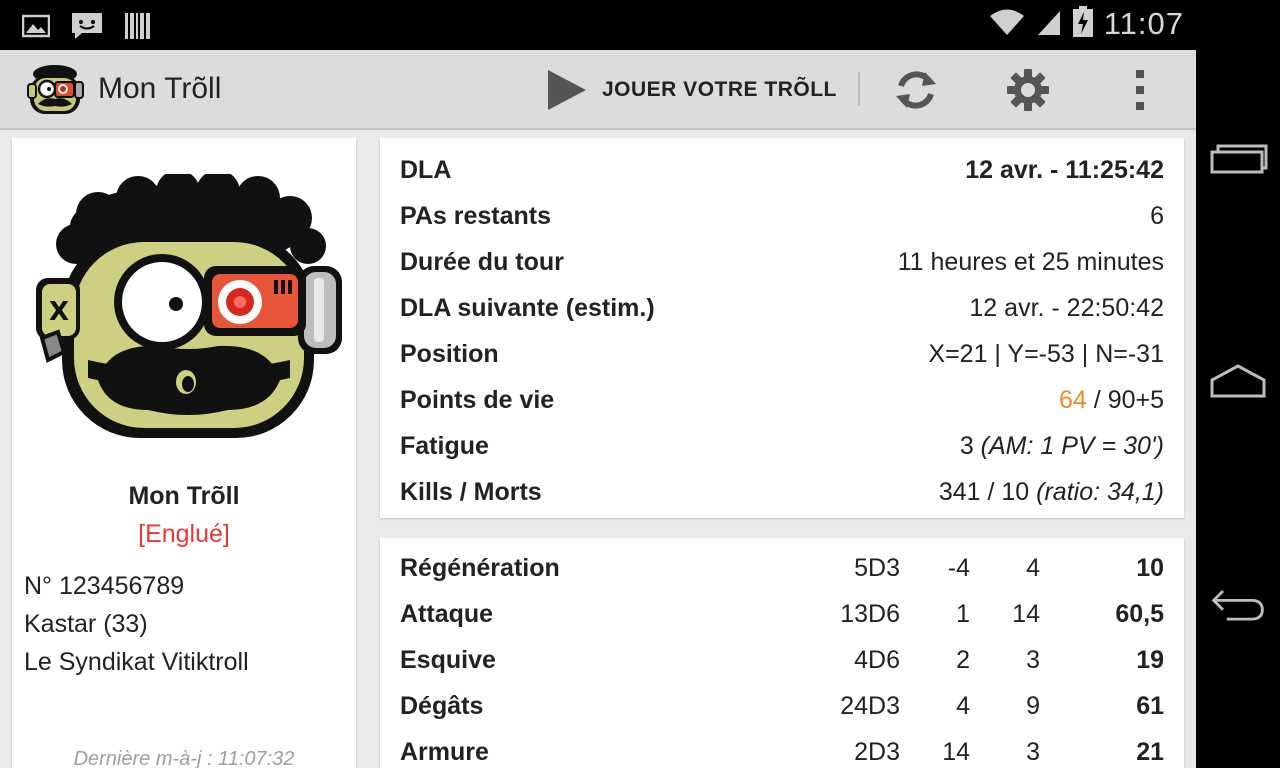  What do you see at coordinates (59, 312) in the screenshot?
I see `svg-text: X` at bounding box center [59, 312].